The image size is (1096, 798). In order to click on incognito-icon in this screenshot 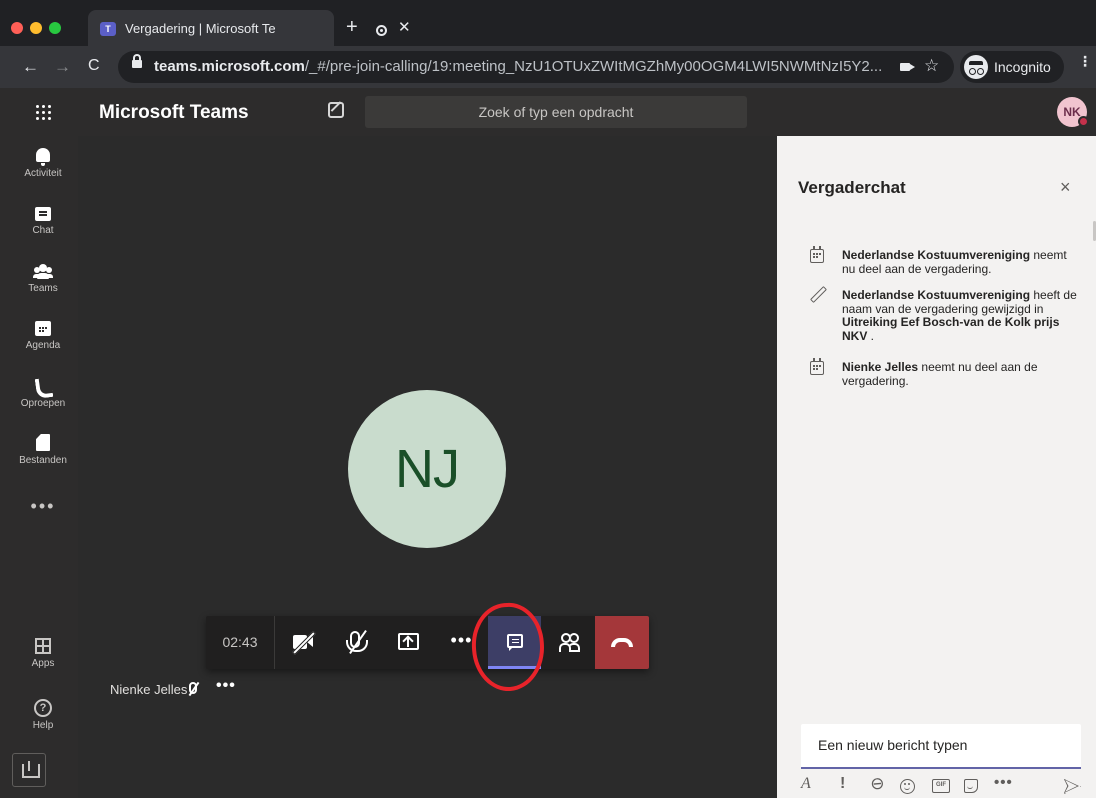, I will do `click(976, 67)`.